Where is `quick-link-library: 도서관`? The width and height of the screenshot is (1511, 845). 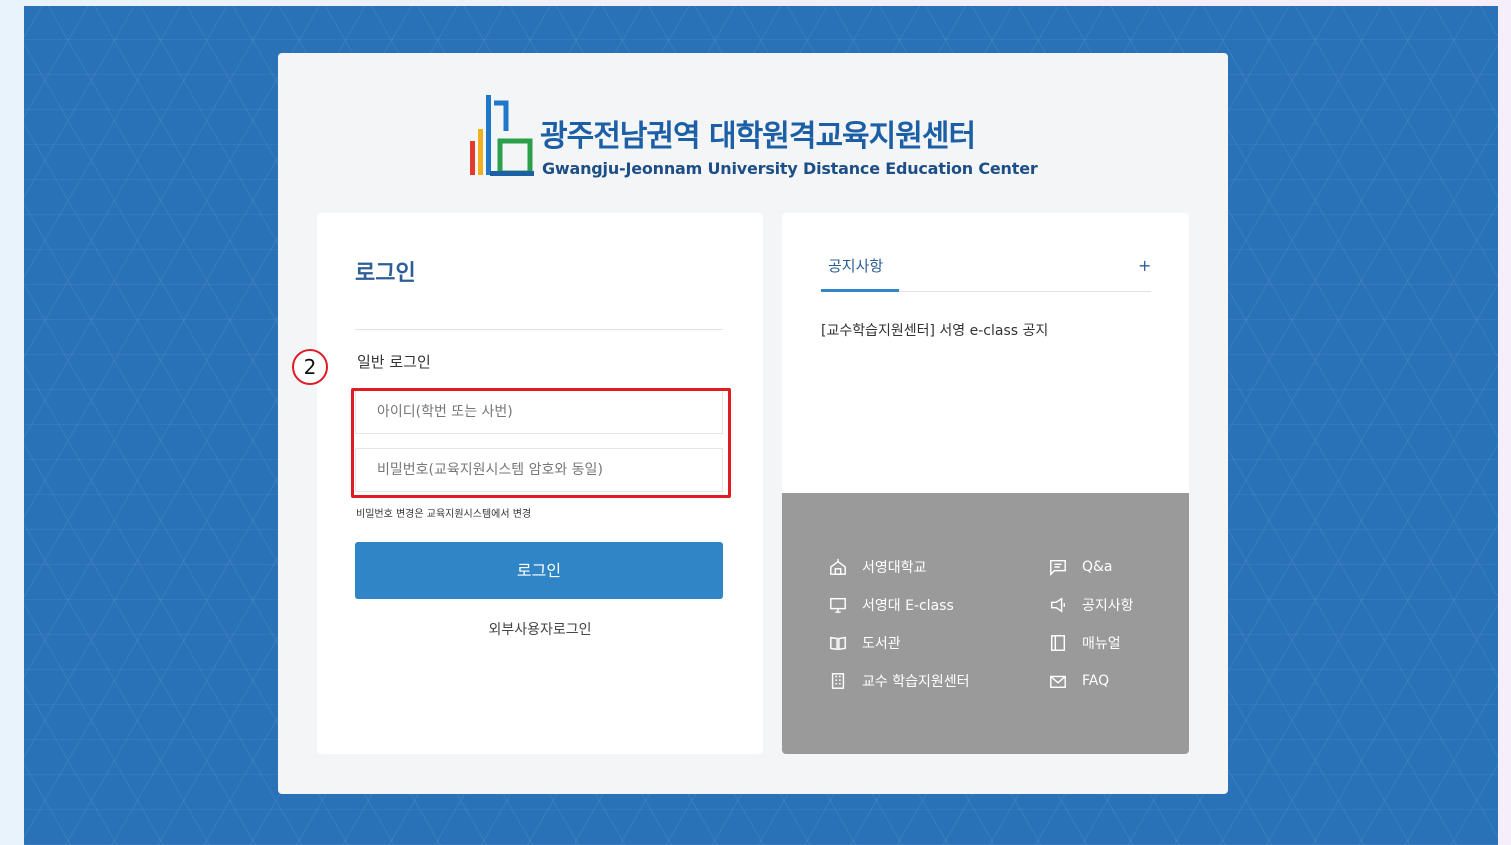
quick-link-library: 도서관 is located at coordinates (864, 643).